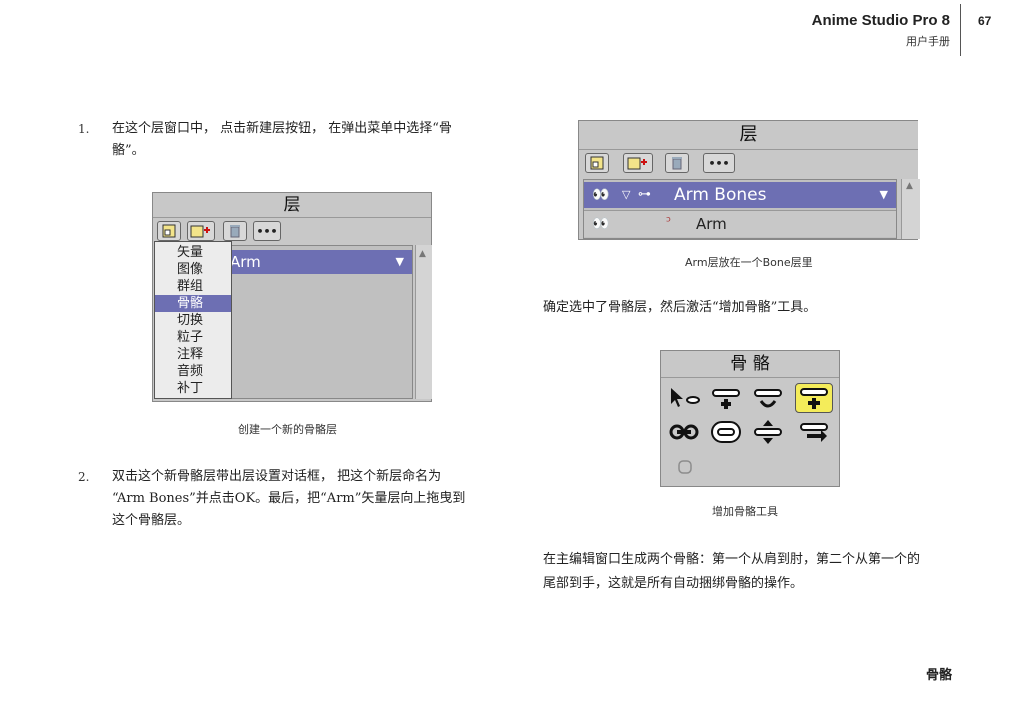  Describe the element at coordinates (193, 371) in the screenshot. I see `menu-item-audio: 音频` at that location.